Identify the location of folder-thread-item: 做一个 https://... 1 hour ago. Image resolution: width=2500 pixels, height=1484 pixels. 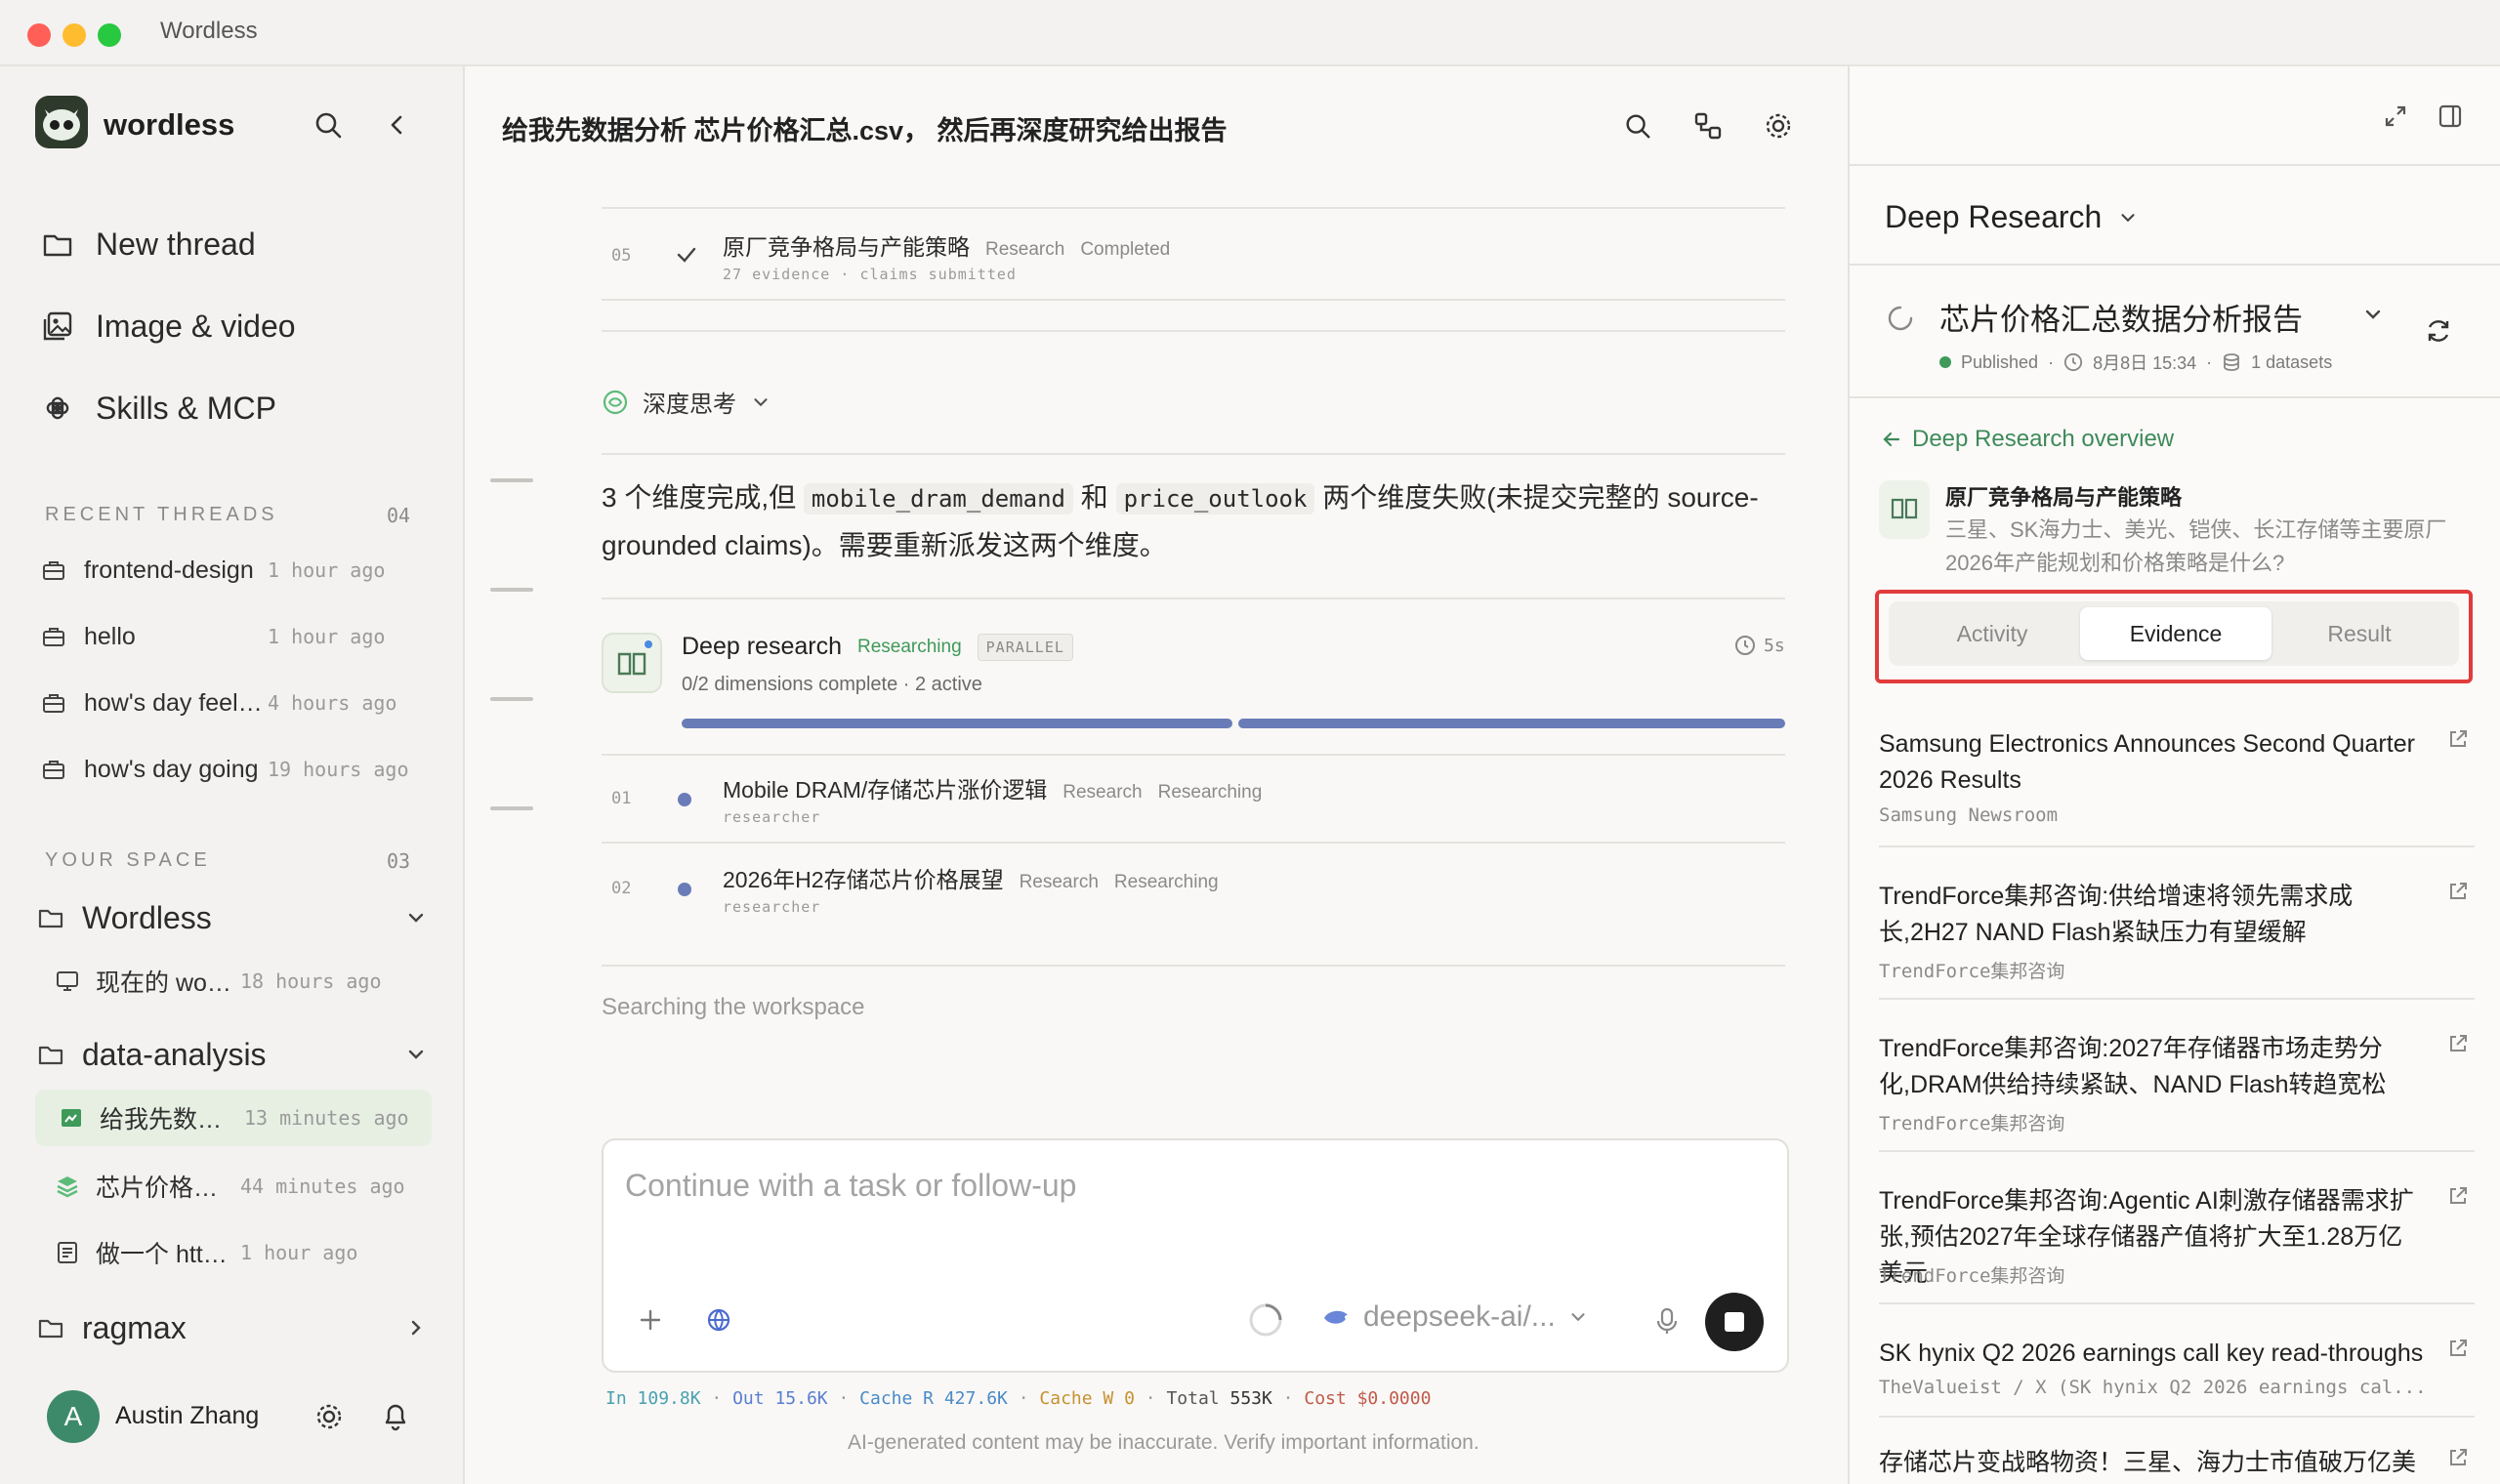
(243, 1252).